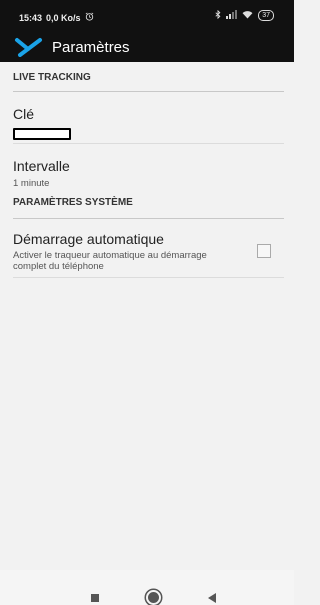 The image size is (320, 605). Describe the element at coordinates (148, 206) in the screenshot. I see `section-header-system: PARAMÈTRES SYSTÈME` at that location.